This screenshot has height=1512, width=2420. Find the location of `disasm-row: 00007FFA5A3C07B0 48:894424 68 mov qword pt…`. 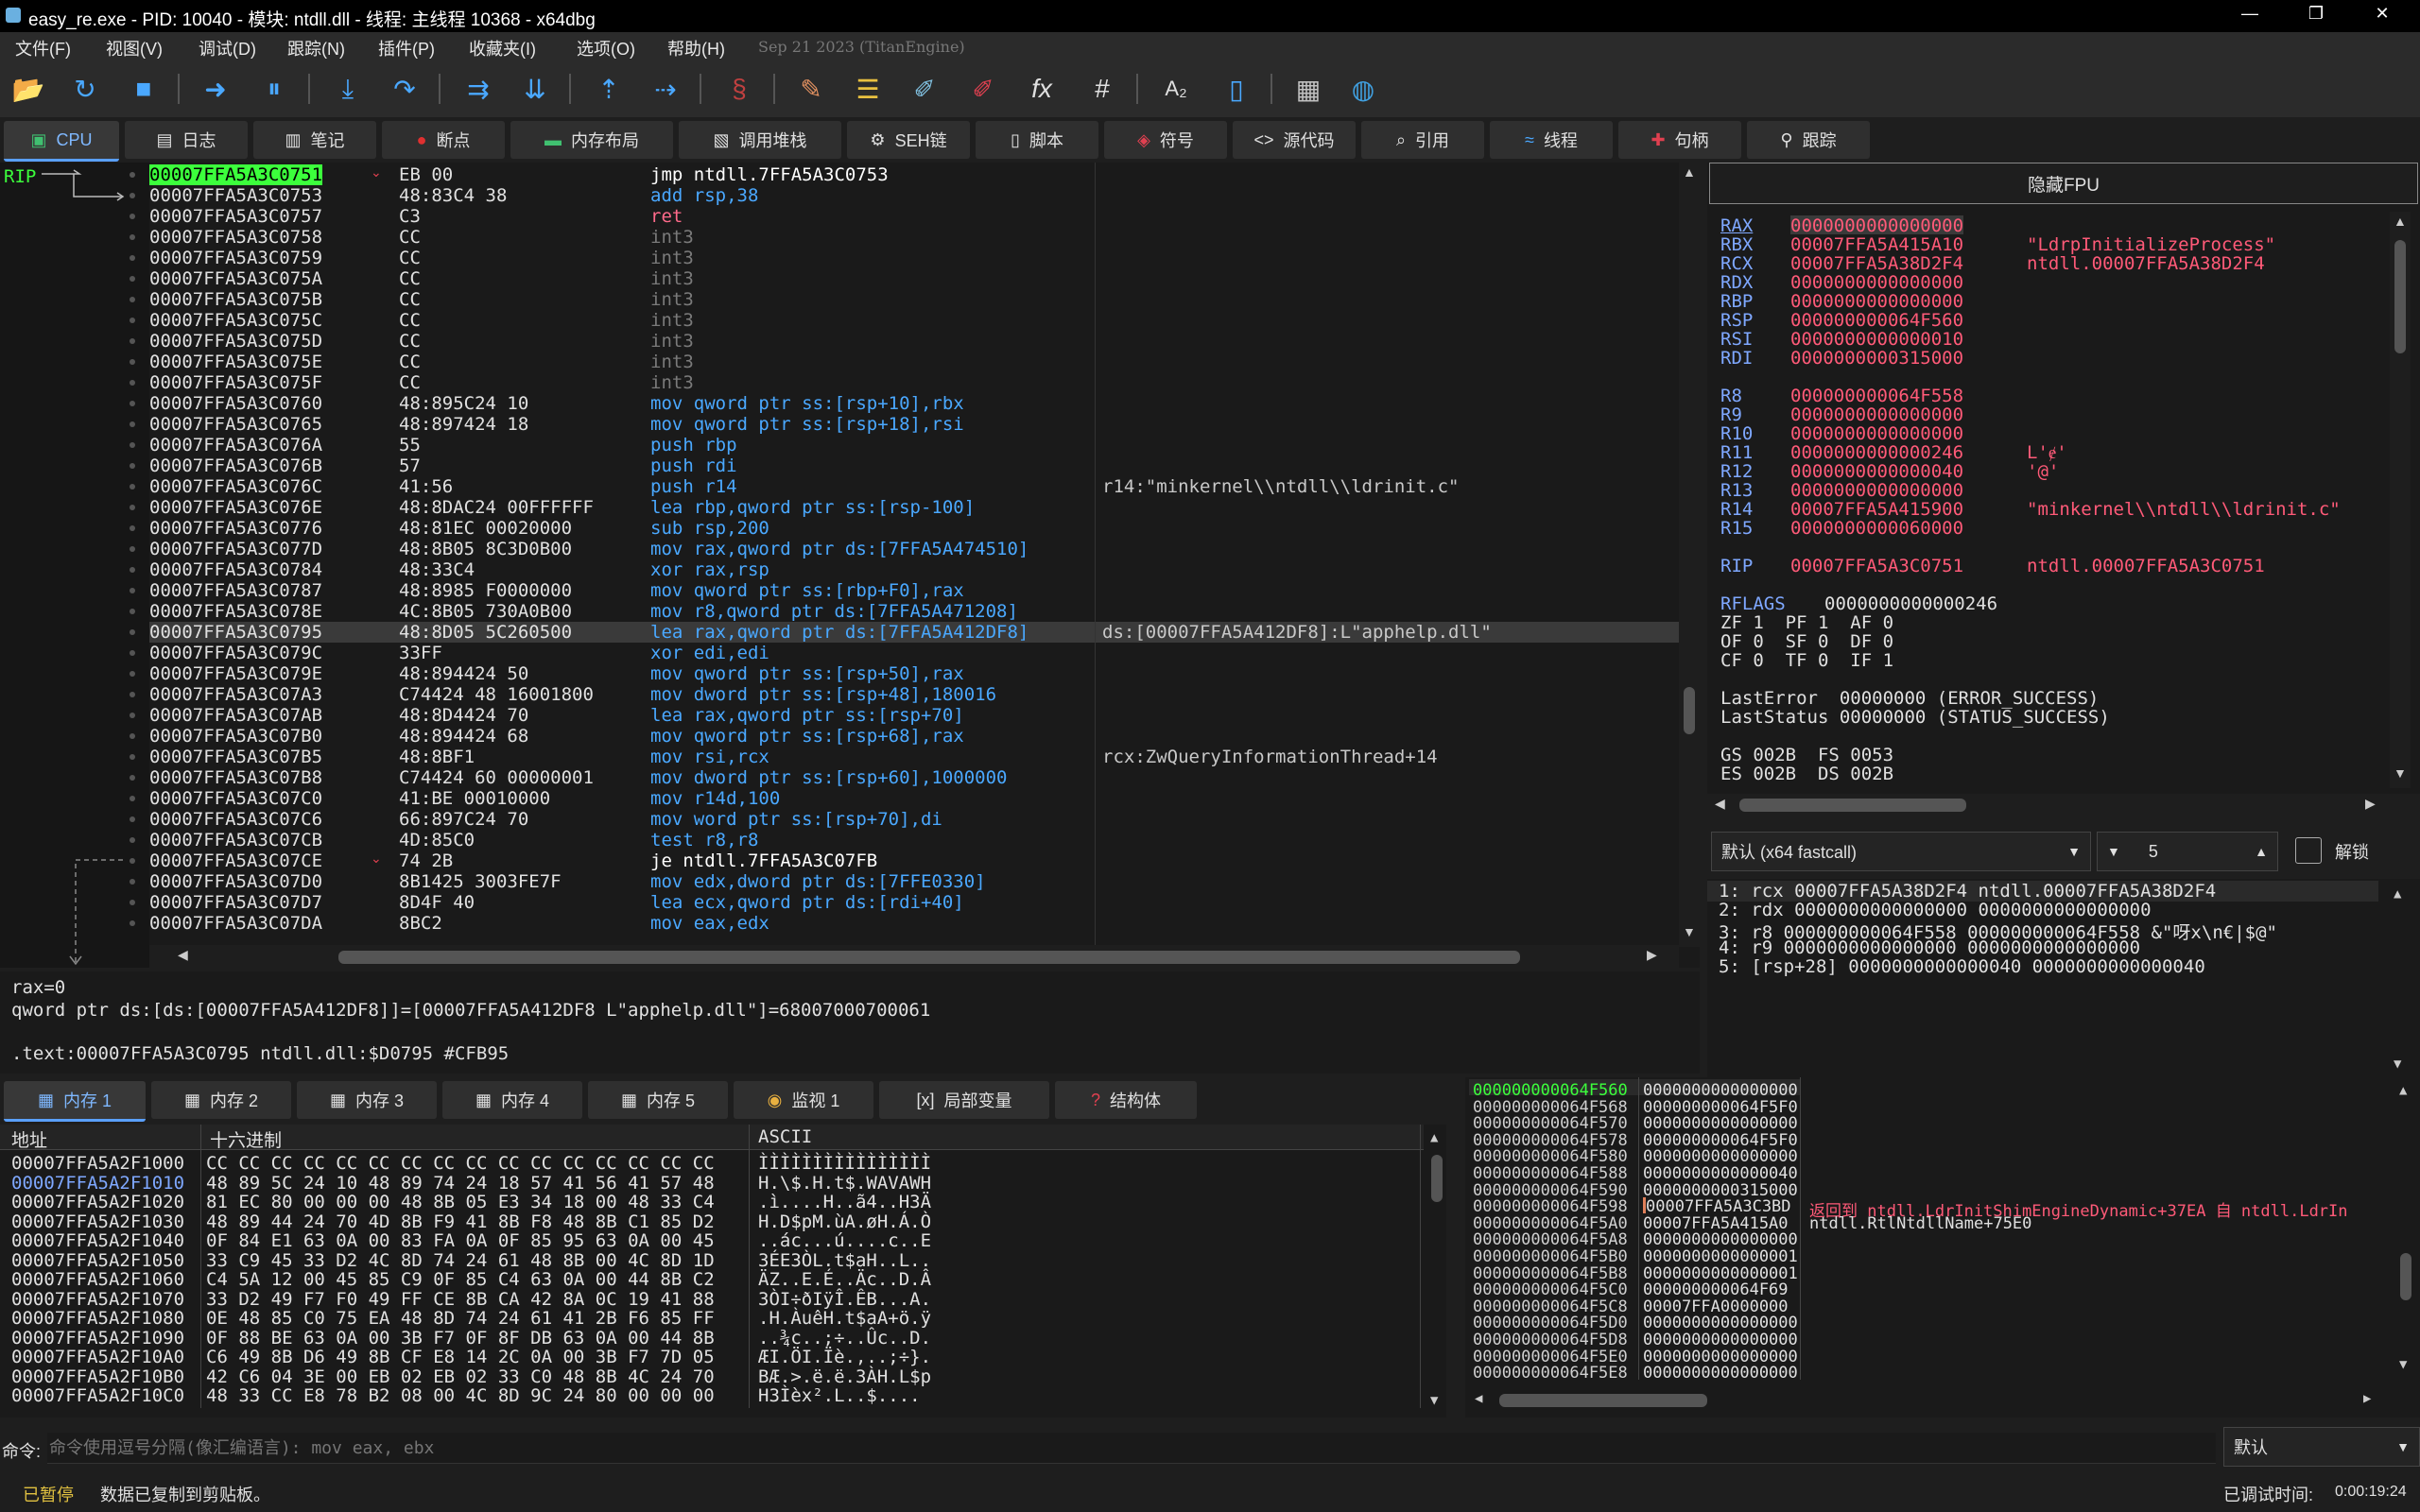

disasm-row: 00007FFA5A3C07B0 48:894424 68 mov qword pt… is located at coordinates (915, 736).